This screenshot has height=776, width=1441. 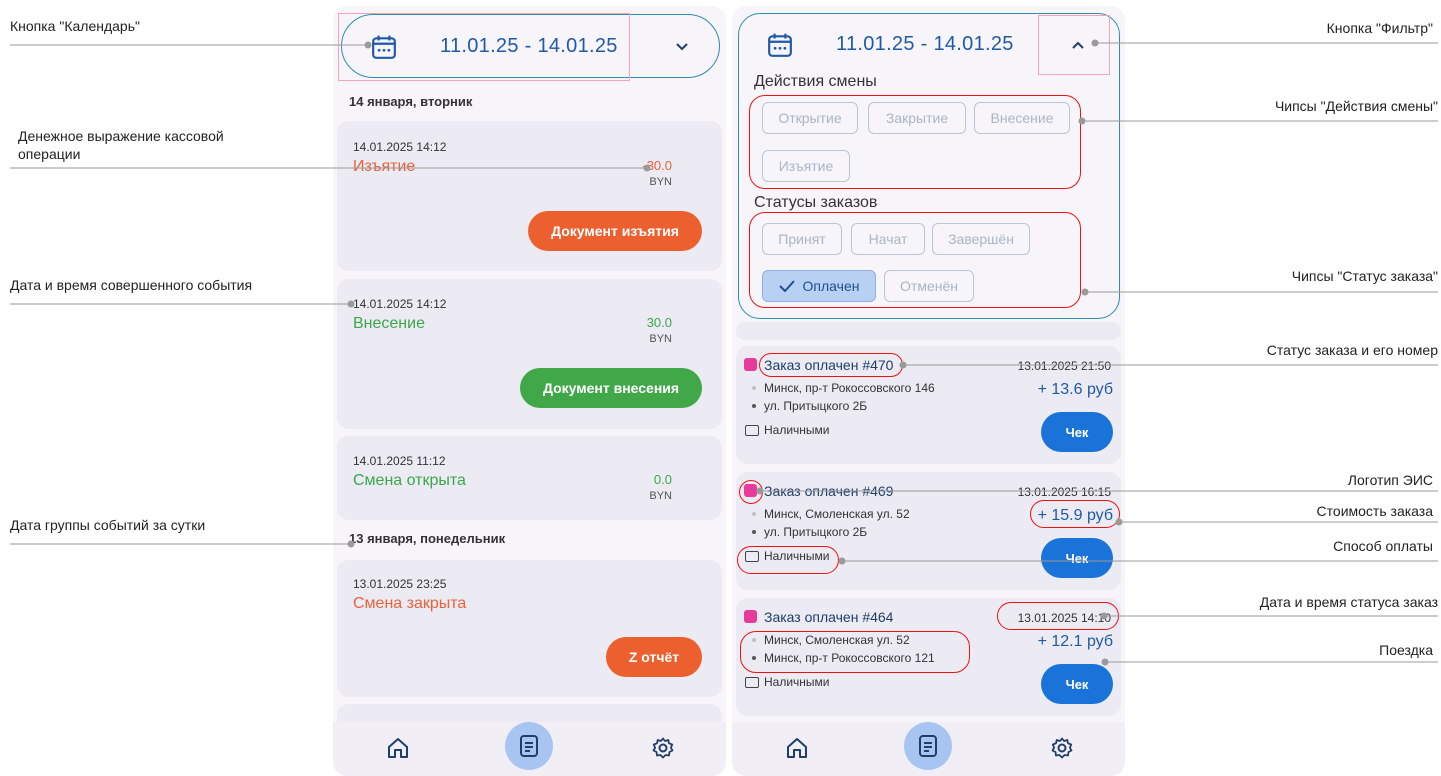 What do you see at coordinates (829, 365) in the screenshot?
I see `order-status-number: Заказ оплачен #470` at bounding box center [829, 365].